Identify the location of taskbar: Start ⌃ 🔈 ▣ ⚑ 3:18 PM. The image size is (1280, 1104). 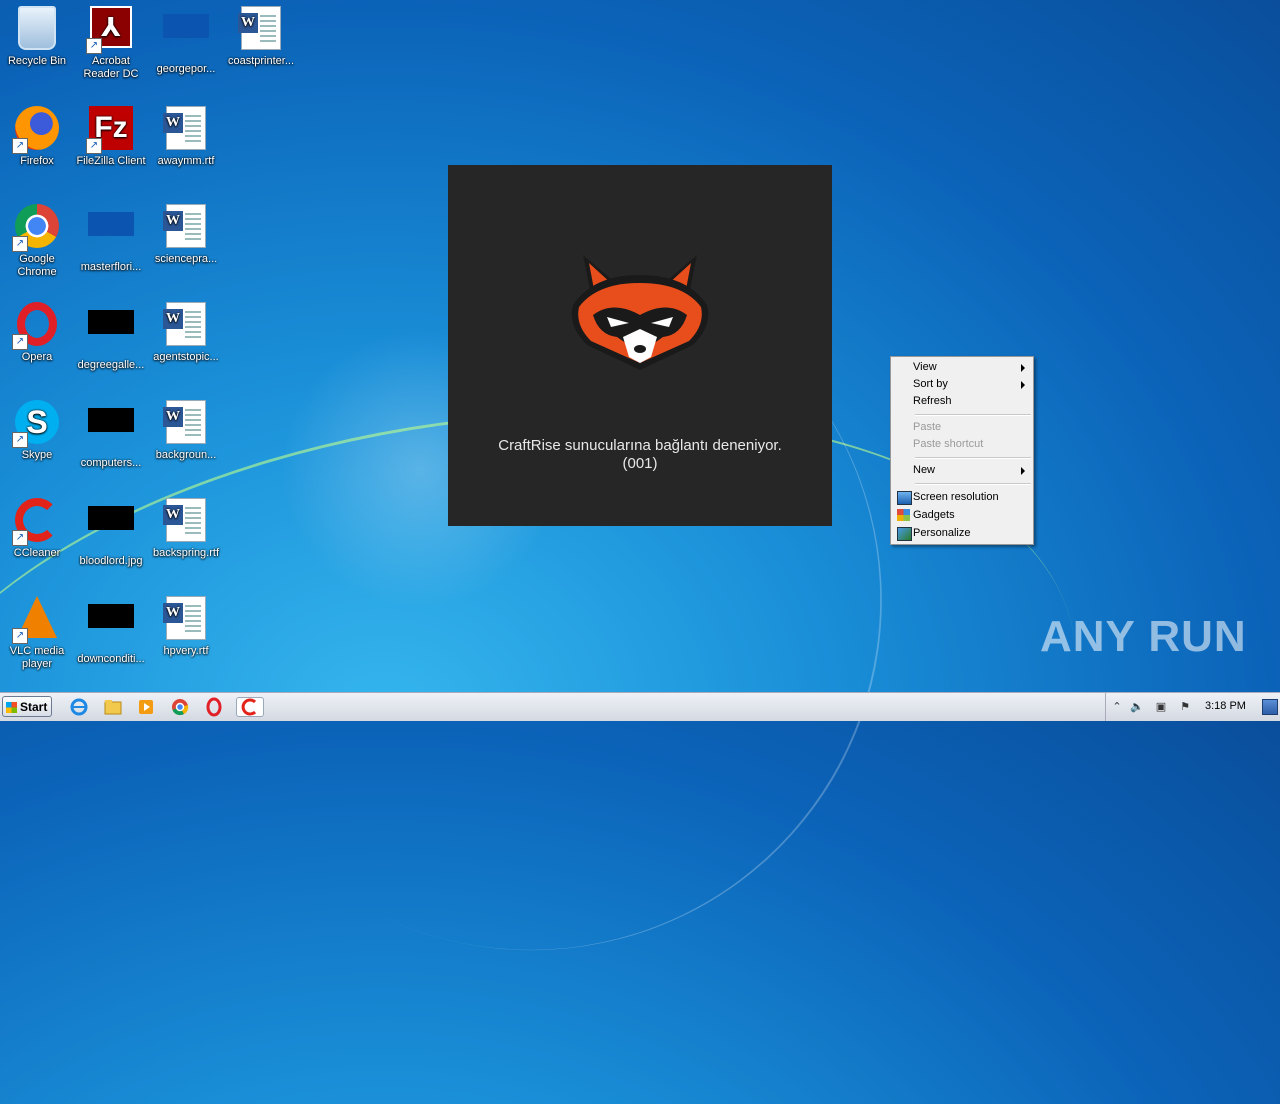
(640, 706).